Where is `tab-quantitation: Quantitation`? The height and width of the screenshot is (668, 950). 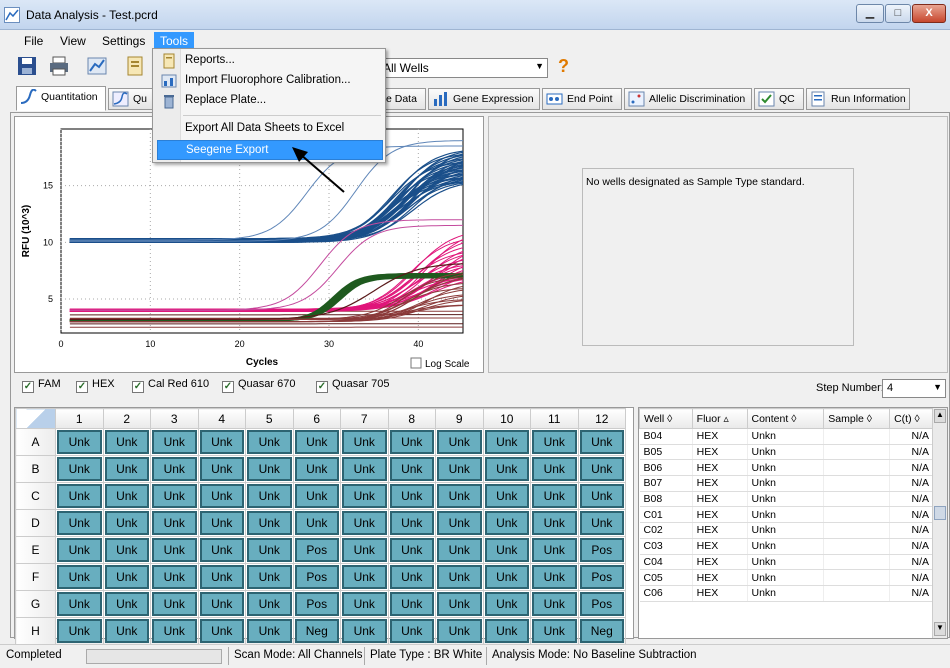
tab-quantitation: Quantitation is located at coordinates (61, 98).